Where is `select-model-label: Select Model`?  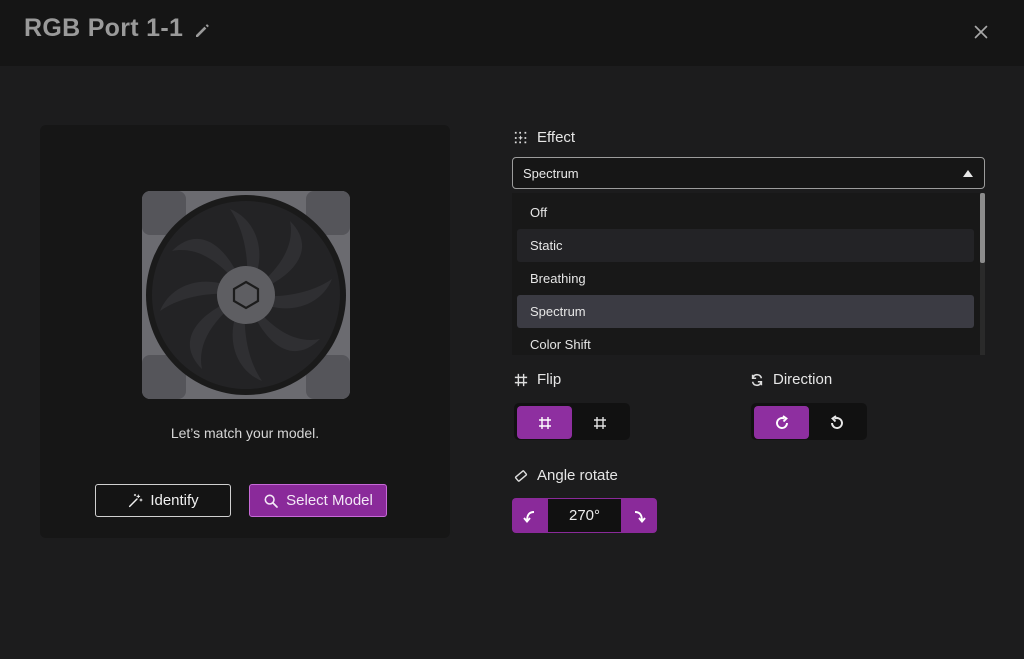 select-model-label: Select Model is located at coordinates (329, 500).